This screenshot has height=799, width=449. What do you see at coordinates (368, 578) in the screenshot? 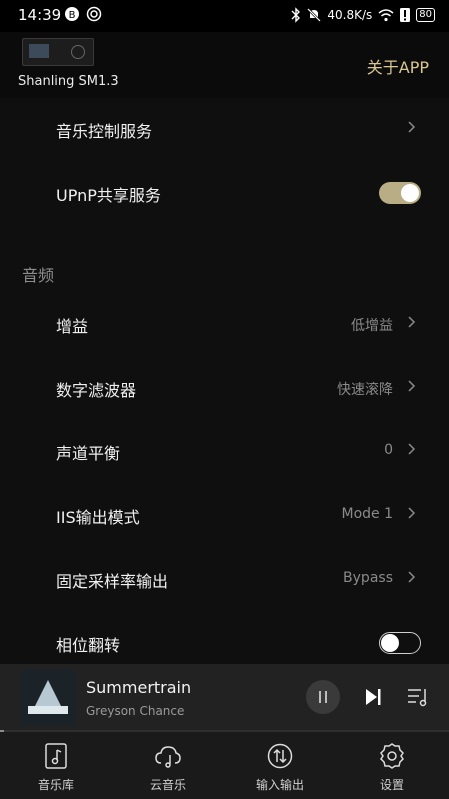
I see `settings-row-value: Bypass` at bounding box center [368, 578].